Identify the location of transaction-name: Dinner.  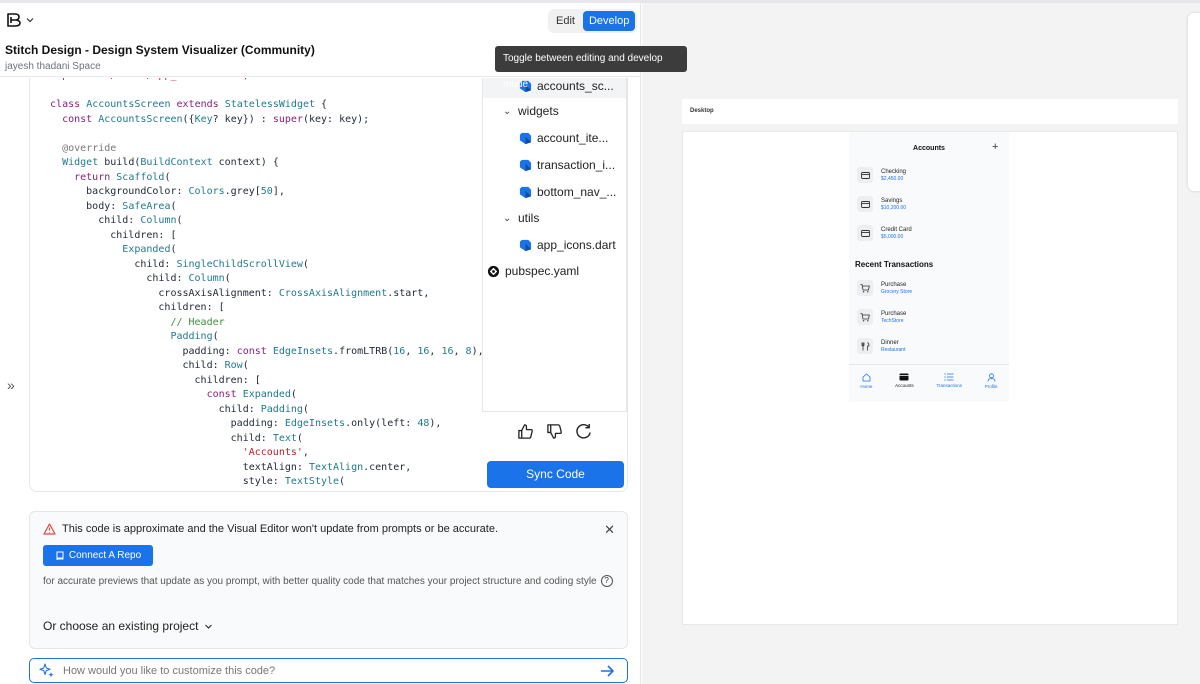
(890, 342).